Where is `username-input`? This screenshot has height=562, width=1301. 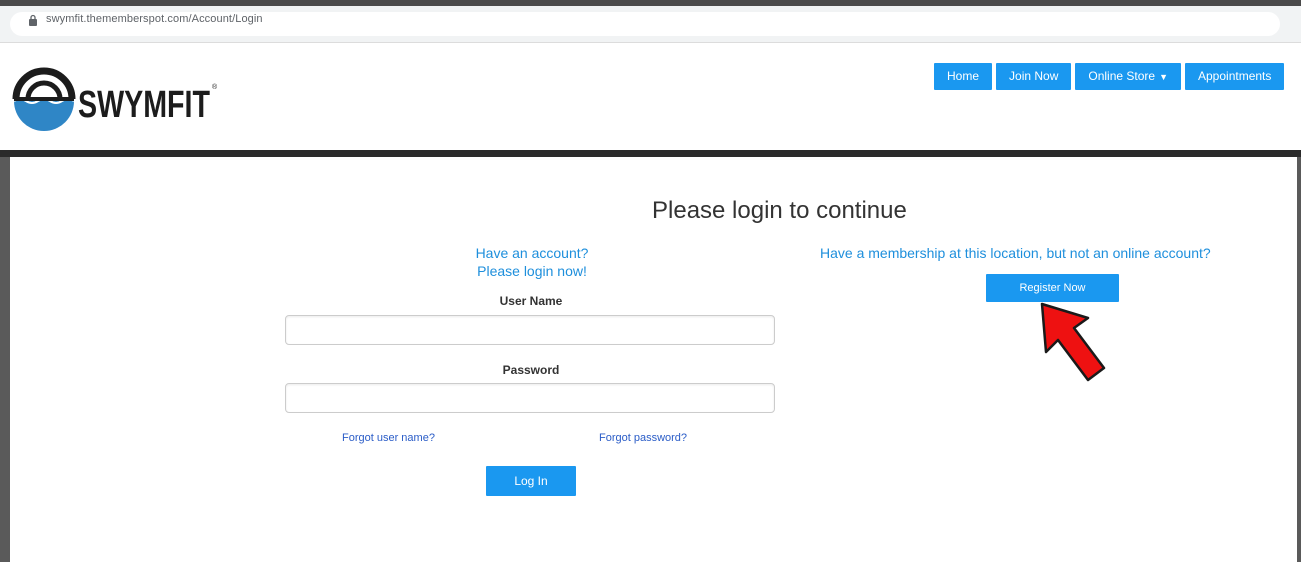
username-input is located at coordinates (530, 330).